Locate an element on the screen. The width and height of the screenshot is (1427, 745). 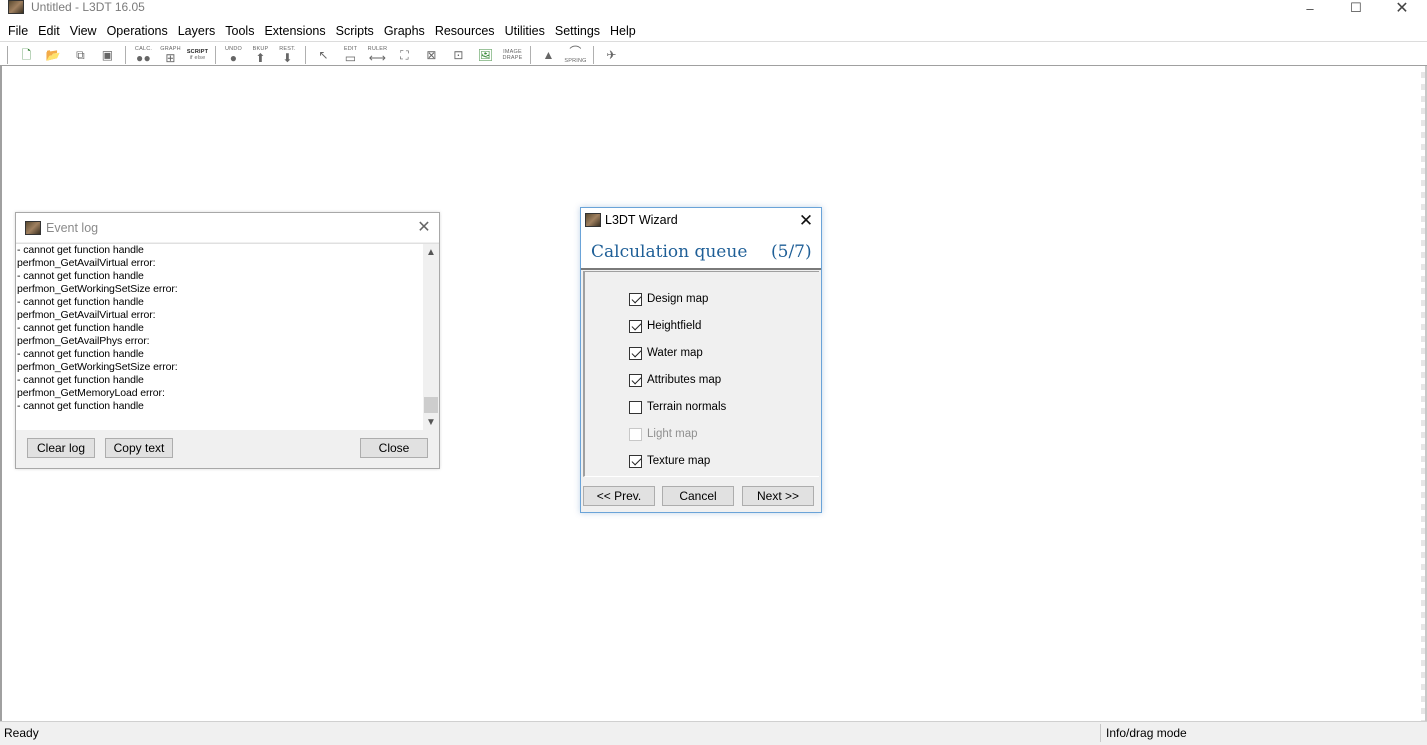
log-scrollbar: ▲ ▼ is located at coordinates (431, 337).